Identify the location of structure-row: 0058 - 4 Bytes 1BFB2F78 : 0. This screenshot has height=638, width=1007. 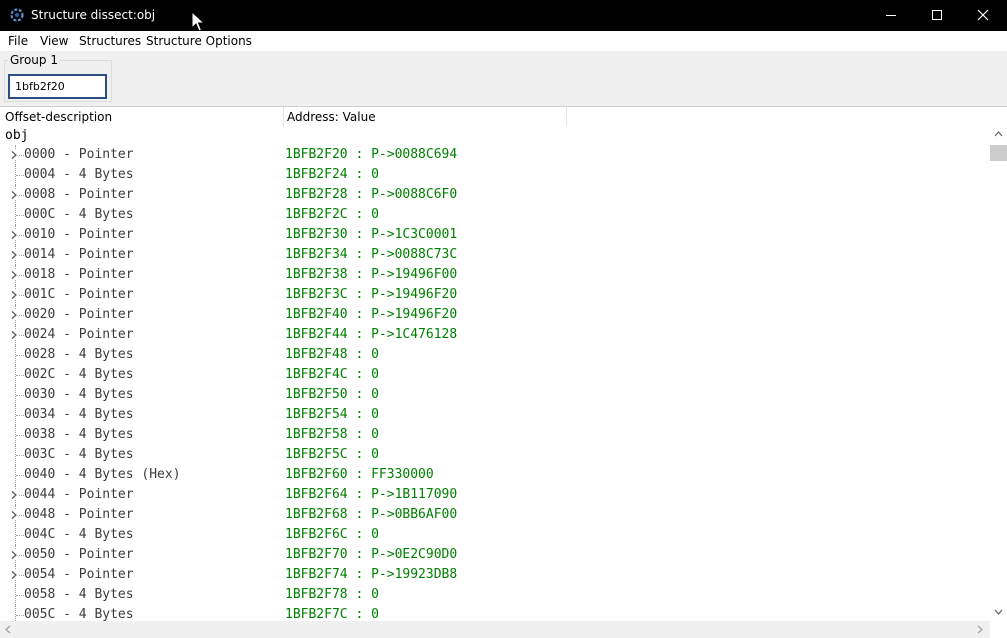
(495, 595).